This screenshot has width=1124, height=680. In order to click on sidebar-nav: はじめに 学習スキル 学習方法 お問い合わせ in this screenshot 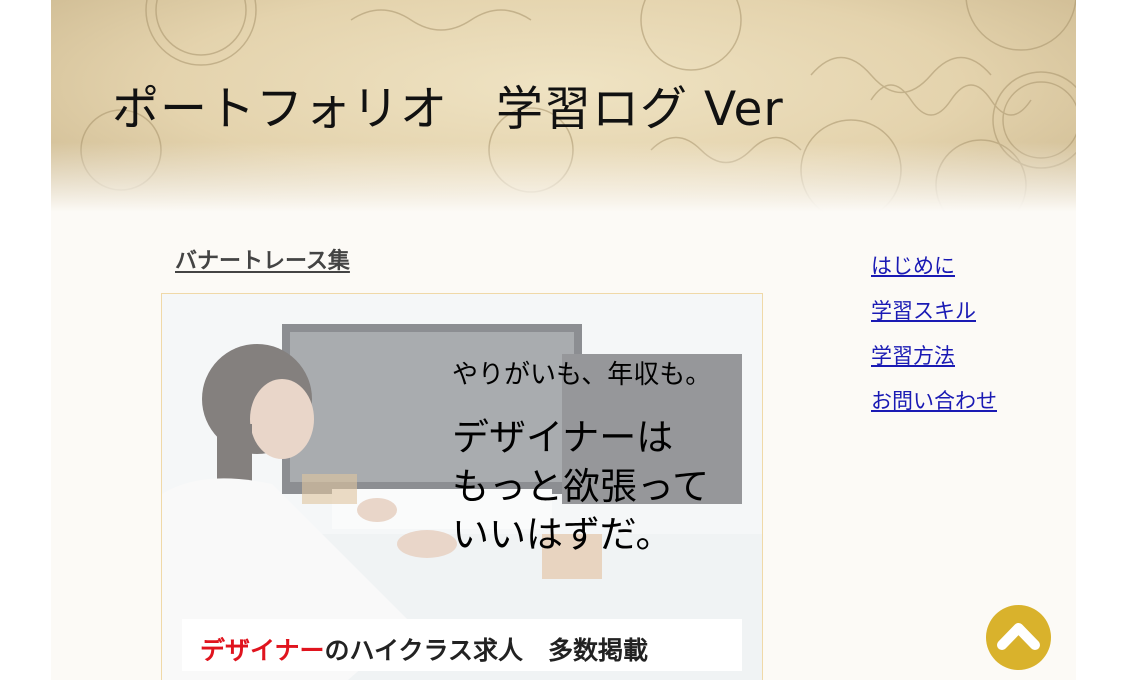, I will do `click(934, 343)`.